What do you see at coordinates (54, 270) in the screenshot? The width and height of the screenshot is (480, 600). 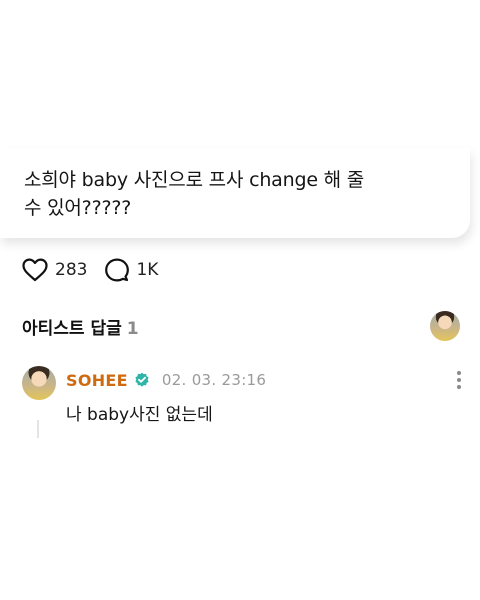 I see `like-button: 283` at bounding box center [54, 270].